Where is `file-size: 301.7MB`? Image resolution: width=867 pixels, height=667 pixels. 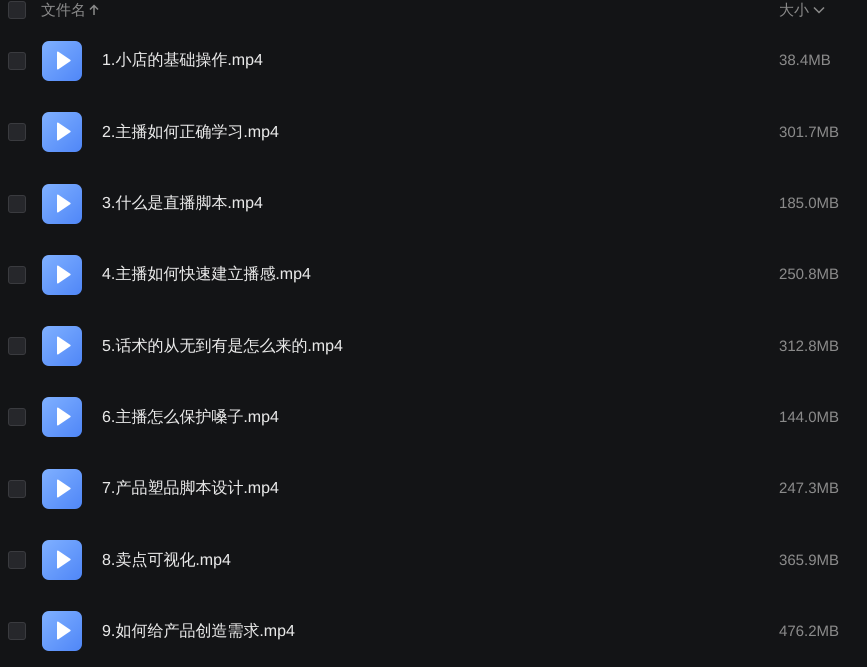 file-size: 301.7MB is located at coordinates (809, 132).